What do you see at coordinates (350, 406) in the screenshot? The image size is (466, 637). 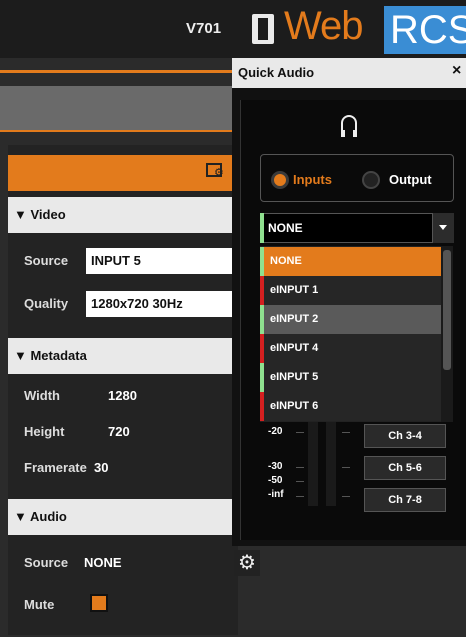 I see `dropdown-option: eINPUT 6` at bounding box center [350, 406].